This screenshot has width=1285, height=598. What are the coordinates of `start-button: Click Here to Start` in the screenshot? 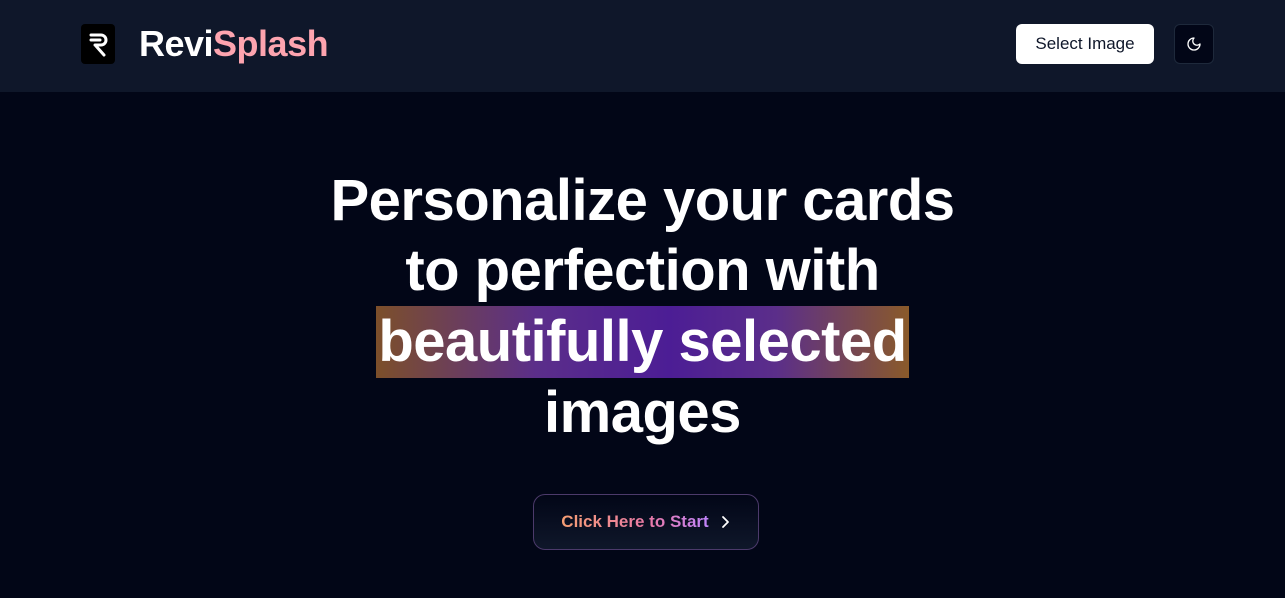 It's located at (646, 522).